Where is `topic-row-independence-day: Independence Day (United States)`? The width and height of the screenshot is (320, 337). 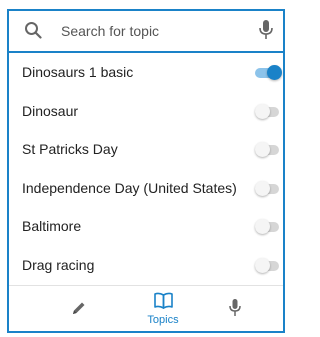 topic-row-independence-day: Independence Day (United States) is located at coordinates (146, 188).